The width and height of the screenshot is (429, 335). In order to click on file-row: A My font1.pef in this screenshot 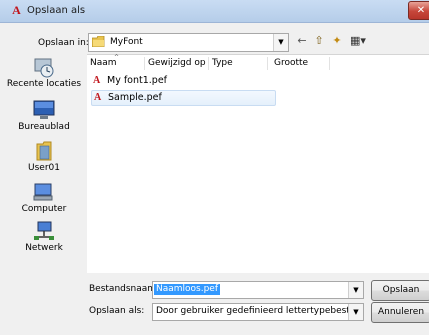, I will do `click(182, 81)`.